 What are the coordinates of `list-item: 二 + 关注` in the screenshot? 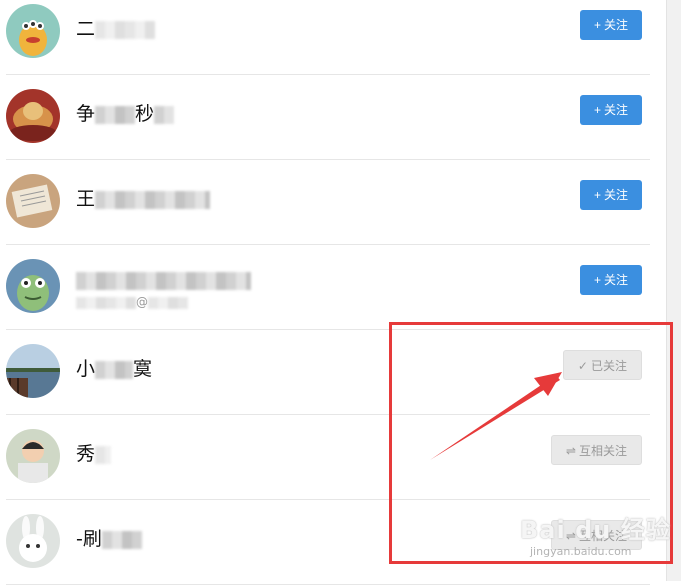 It's located at (328, 37).